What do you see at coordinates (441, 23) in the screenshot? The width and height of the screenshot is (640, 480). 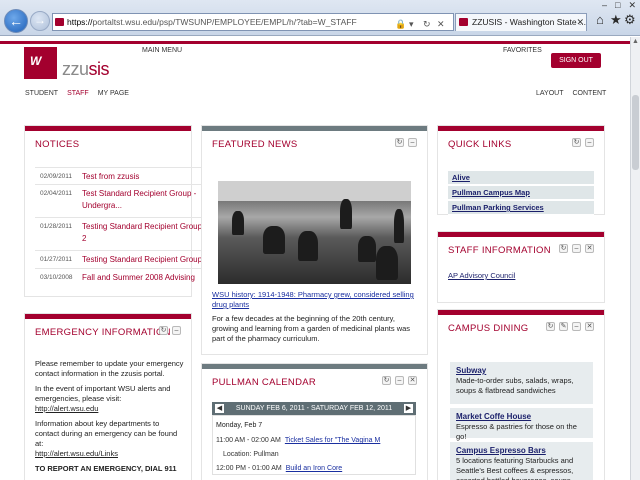 I see `stop-icon: ✕` at bounding box center [441, 23].